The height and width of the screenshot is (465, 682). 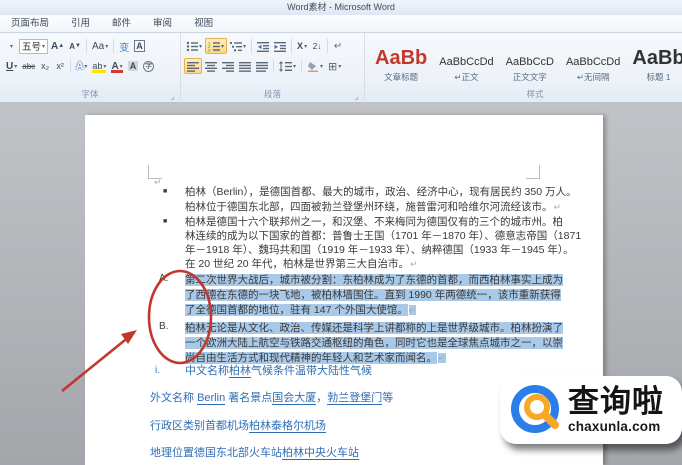 I want to click on align-left-icon, so click(x=193, y=66).